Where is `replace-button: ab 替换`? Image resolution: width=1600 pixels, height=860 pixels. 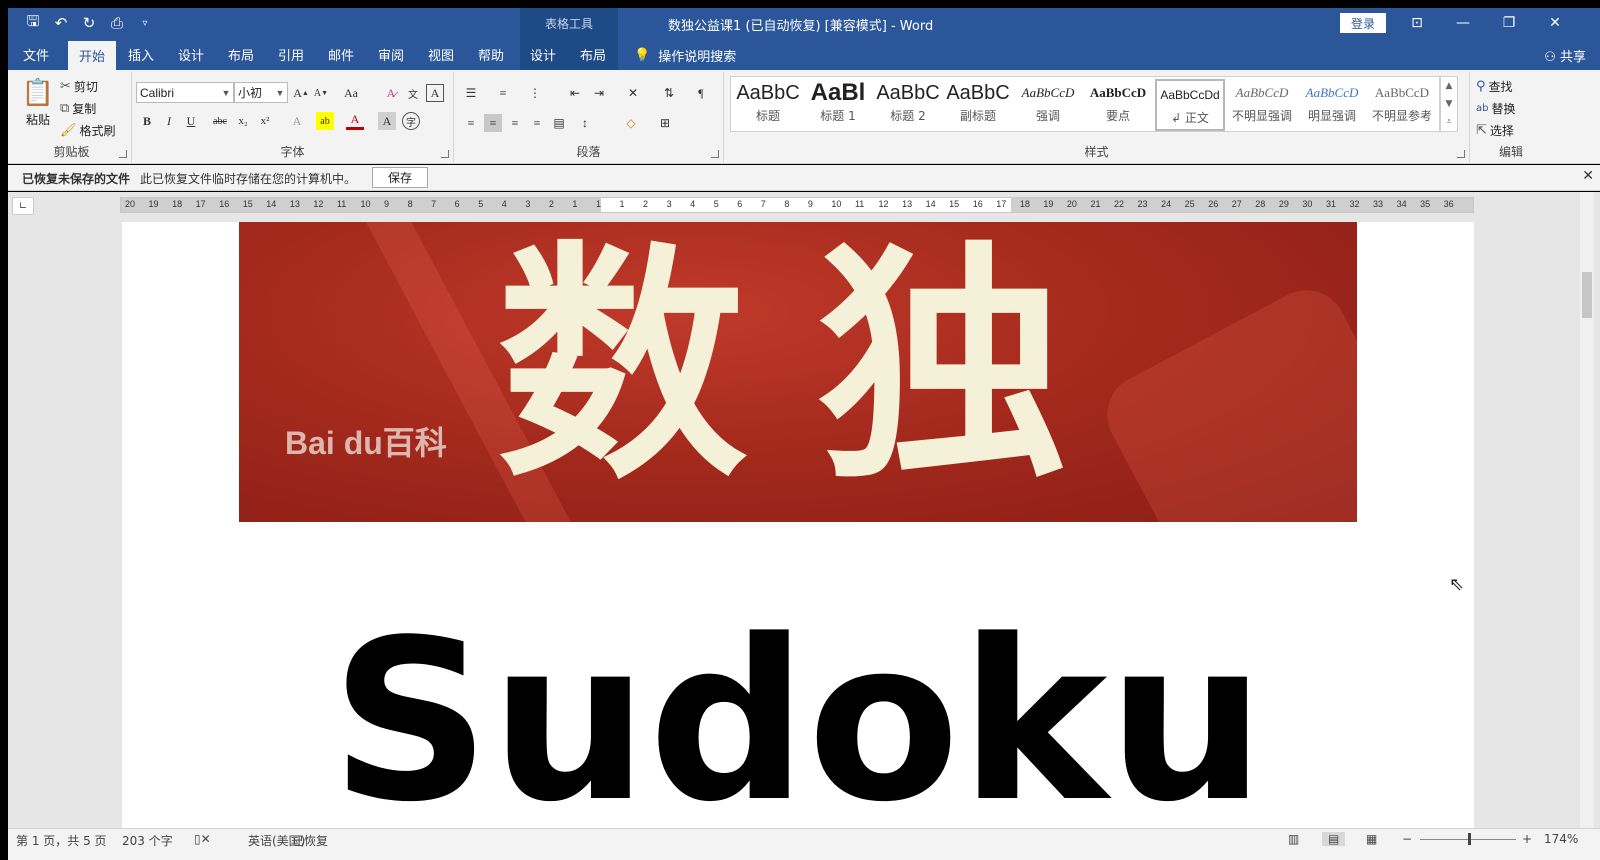 replace-button: ab 替换 is located at coordinates (1496, 108).